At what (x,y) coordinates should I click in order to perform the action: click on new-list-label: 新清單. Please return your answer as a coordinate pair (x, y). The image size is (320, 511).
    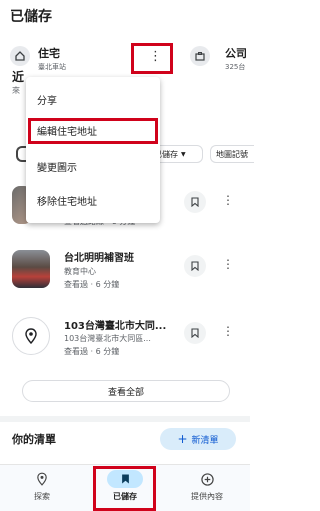
    Looking at the image, I should click on (205, 440).